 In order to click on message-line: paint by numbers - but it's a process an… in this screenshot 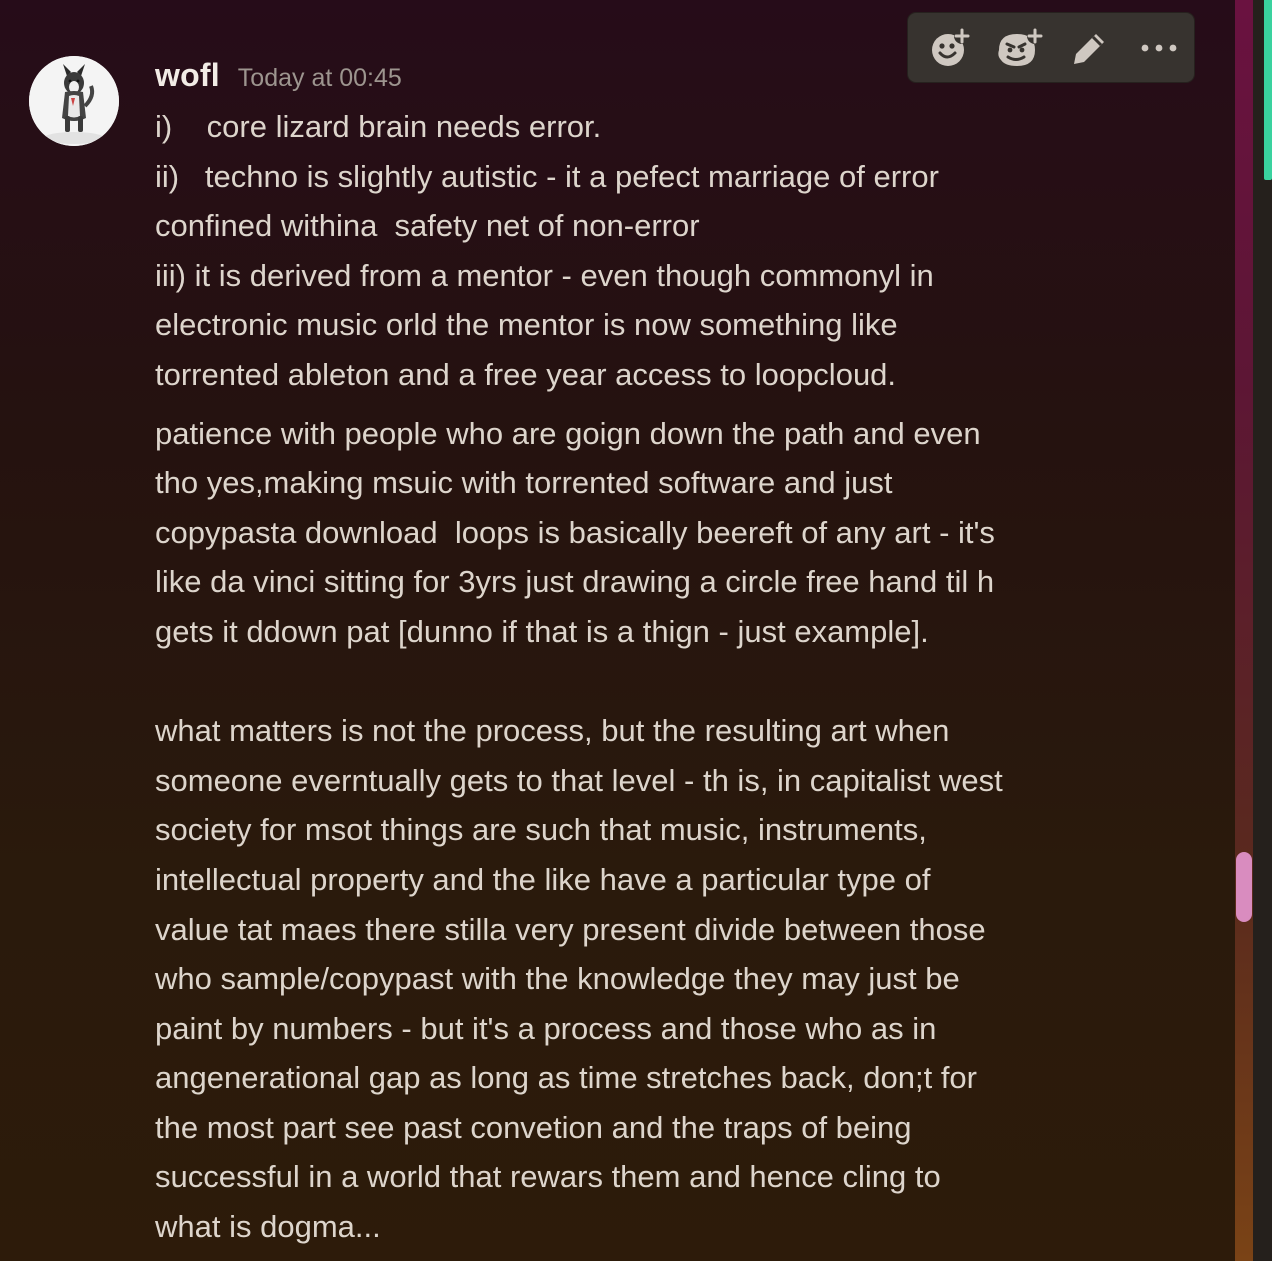, I will do `click(546, 1028)`.